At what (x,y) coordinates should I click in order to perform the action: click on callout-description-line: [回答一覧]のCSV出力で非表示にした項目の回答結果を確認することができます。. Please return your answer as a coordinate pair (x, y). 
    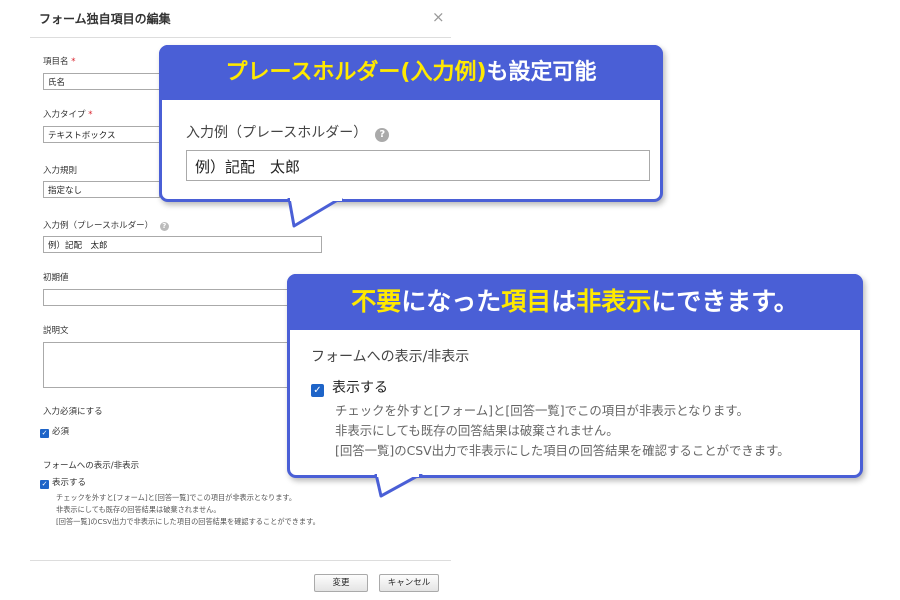
    Looking at the image, I should click on (562, 450).